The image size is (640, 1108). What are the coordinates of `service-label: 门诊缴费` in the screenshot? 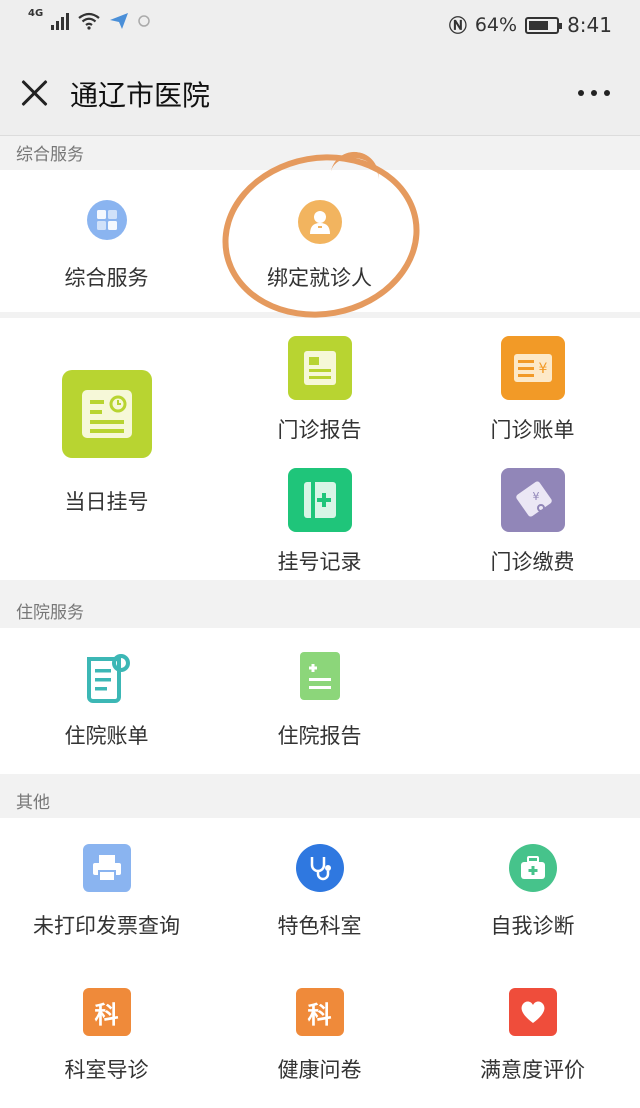 It's located at (532, 562).